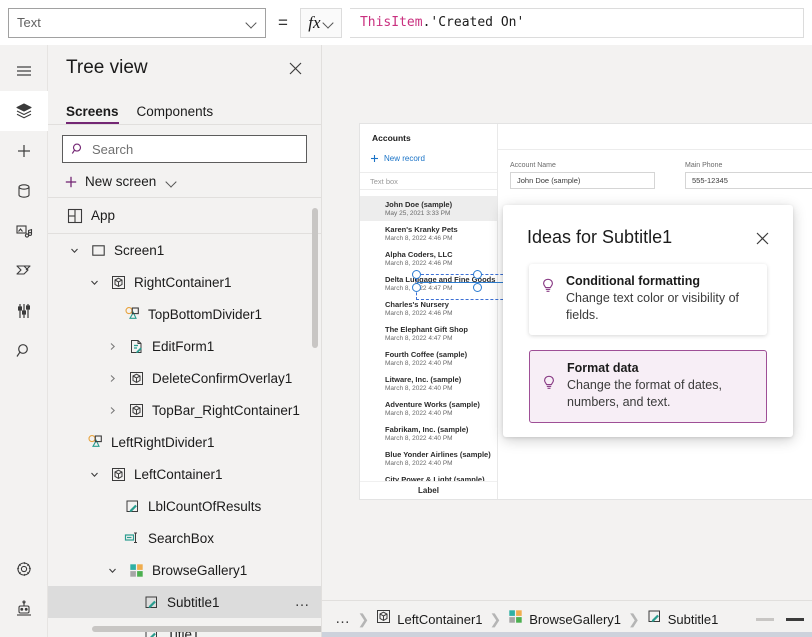 The width and height of the screenshot is (812, 637). What do you see at coordinates (515, 619) in the screenshot?
I see `gallery-icon` at bounding box center [515, 619].